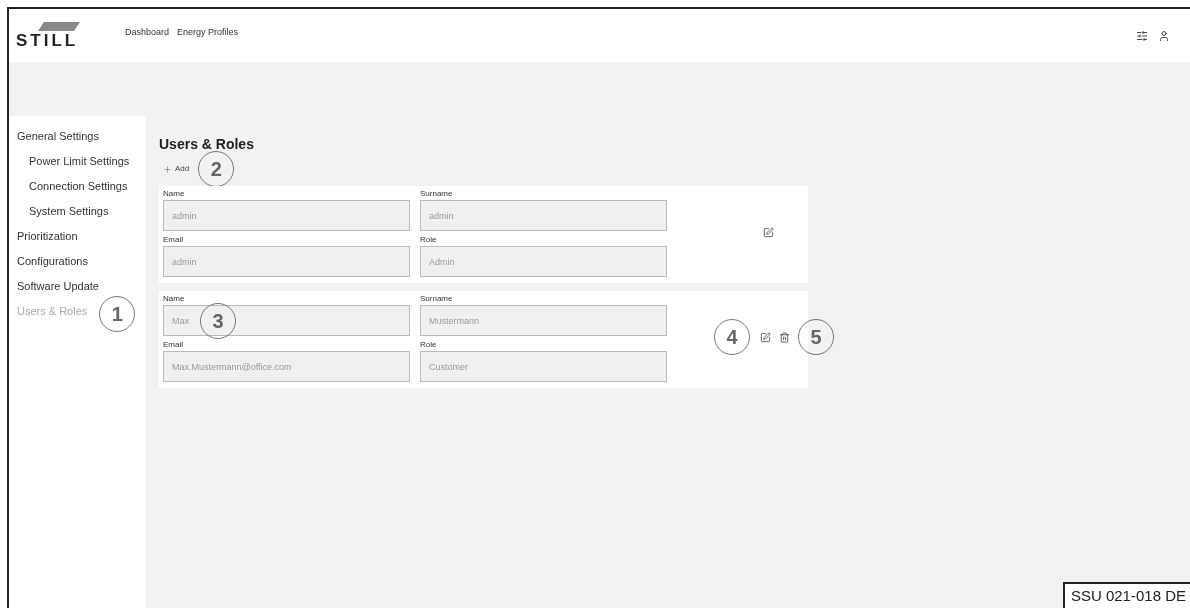  What do you see at coordinates (59, 26) in the screenshot?
I see `logo-icon` at bounding box center [59, 26].